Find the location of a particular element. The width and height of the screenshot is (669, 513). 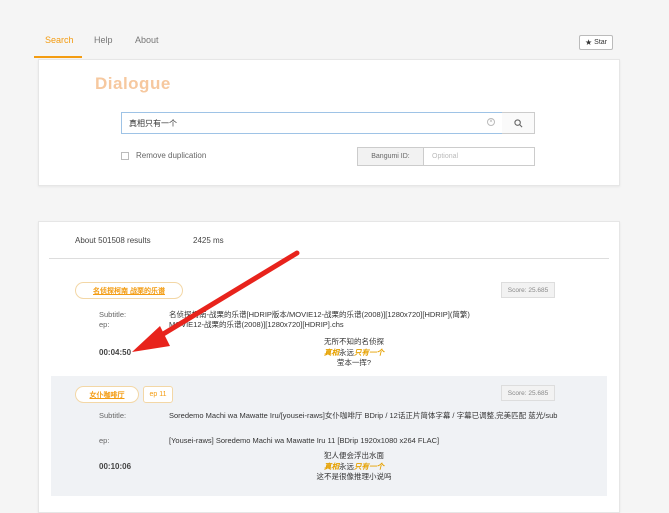

result-count: About 501508 results is located at coordinates (113, 240).